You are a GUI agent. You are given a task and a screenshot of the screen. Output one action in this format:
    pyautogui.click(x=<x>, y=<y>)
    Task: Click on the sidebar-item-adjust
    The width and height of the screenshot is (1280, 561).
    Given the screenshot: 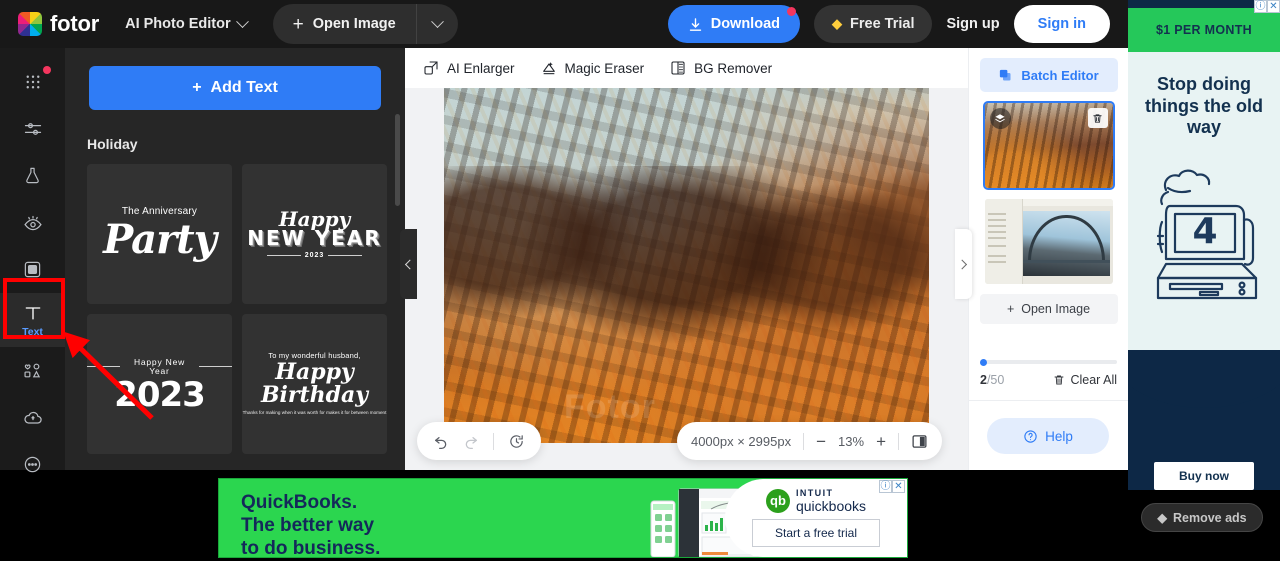 What is the action you would take?
    pyautogui.click(x=32, y=128)
    